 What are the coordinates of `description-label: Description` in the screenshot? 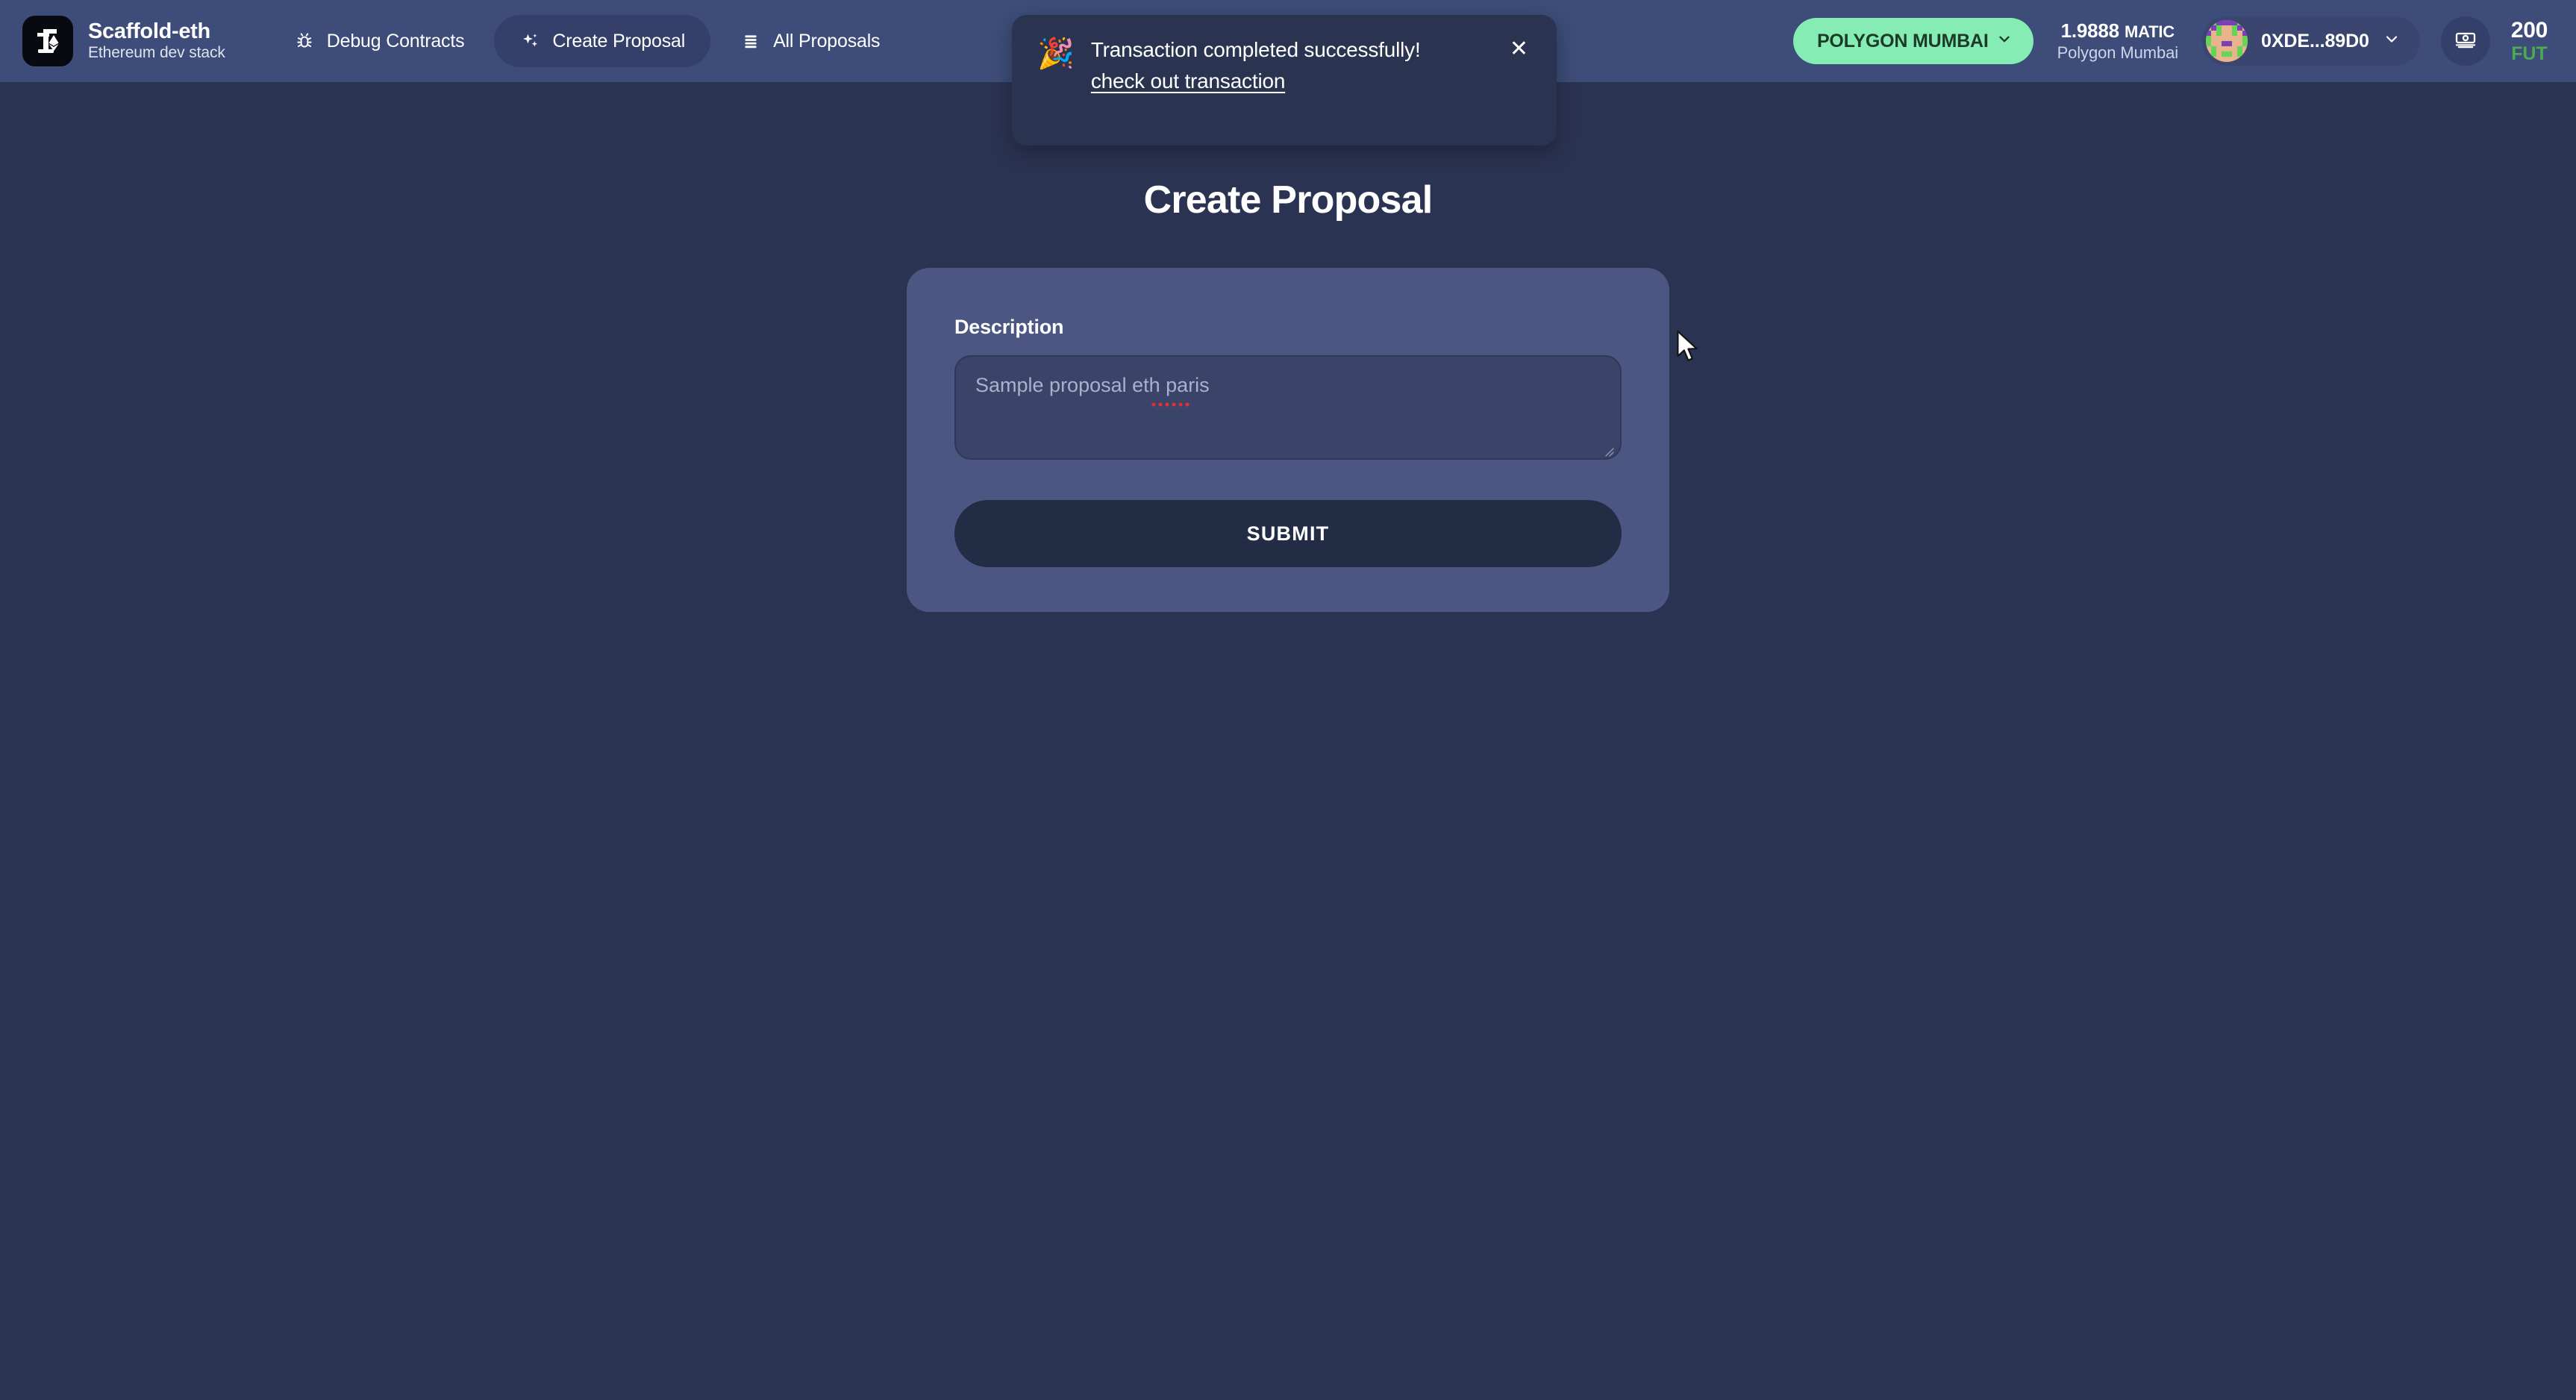 It's located at (1009, 327).